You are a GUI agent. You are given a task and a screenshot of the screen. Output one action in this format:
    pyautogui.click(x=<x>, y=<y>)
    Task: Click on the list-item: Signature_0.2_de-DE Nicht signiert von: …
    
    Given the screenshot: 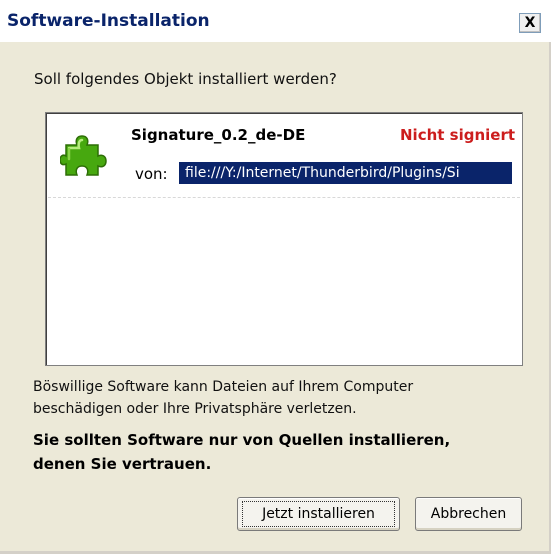 What is the action you would take?
    pyautogui.click(x=284, y=156)
    